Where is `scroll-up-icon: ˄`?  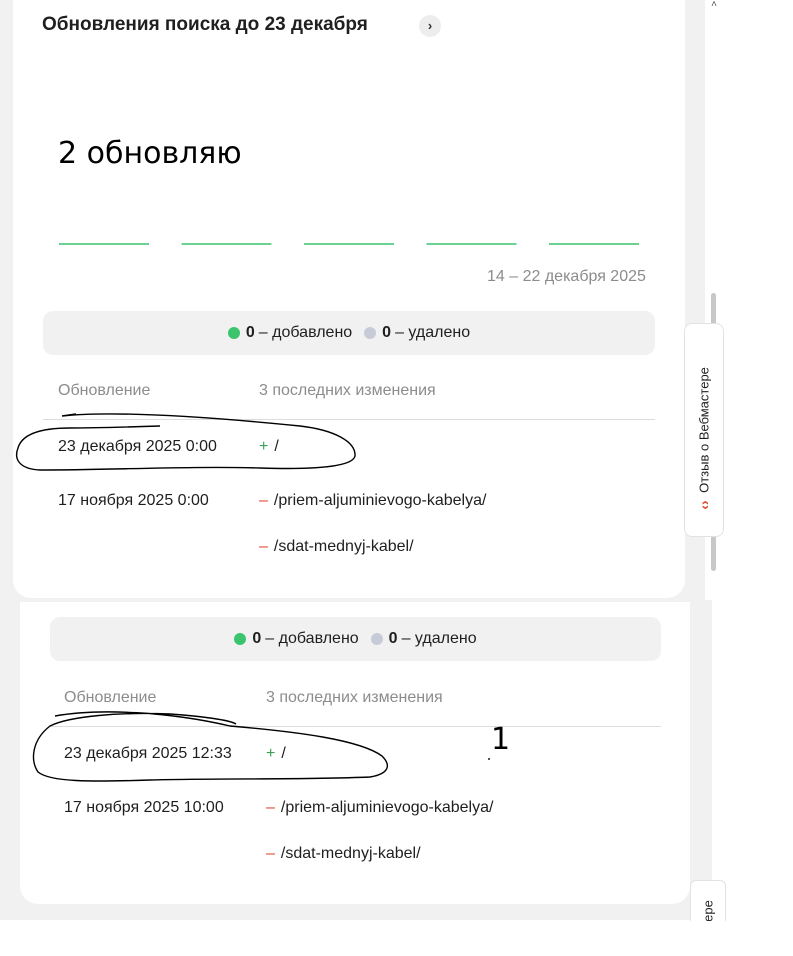
scroll-up-icon: ˄ is located at coordinates (714, 5).